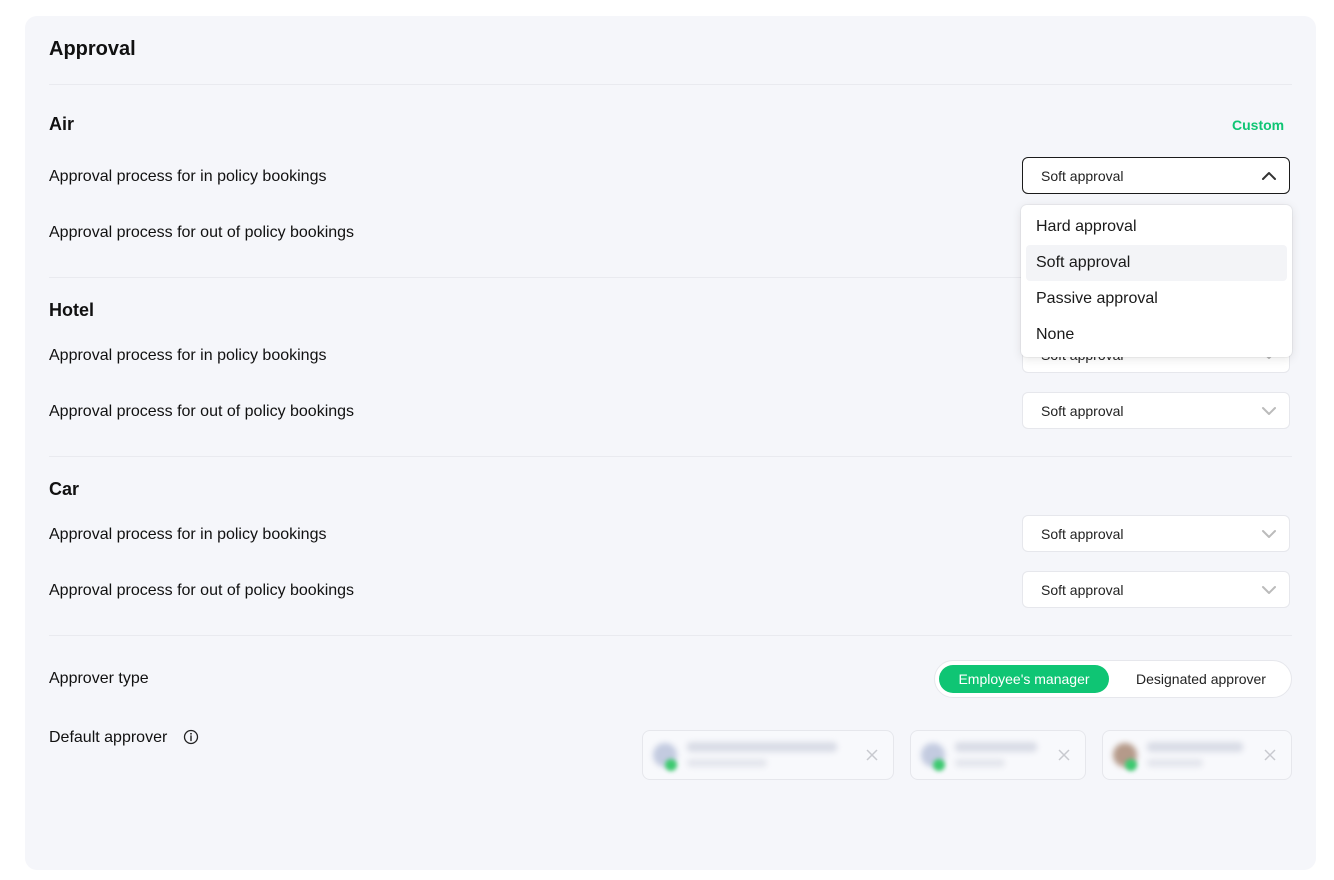 This screenshot has width=1334, height=880. Describe the element at coordinates (1156, 589) in the screenshot. I see `car-out-policy-select: Soft approval` at that location.